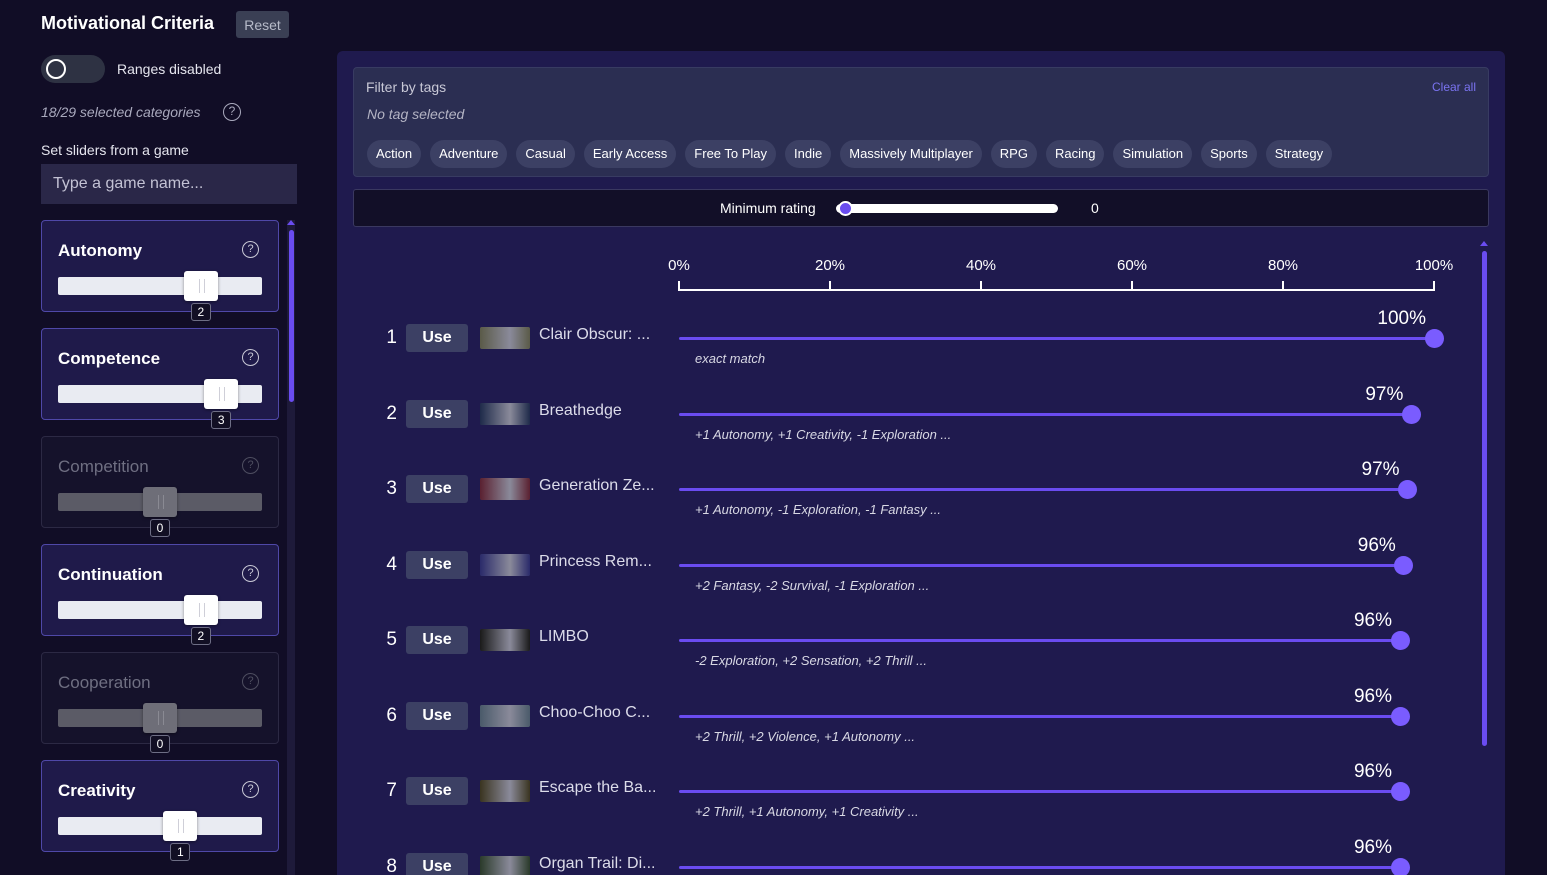 Image resolution: width=1547 pixels, height=875 pixels. I want to click on criterion-card: Competition? 0, so click(160, 486).